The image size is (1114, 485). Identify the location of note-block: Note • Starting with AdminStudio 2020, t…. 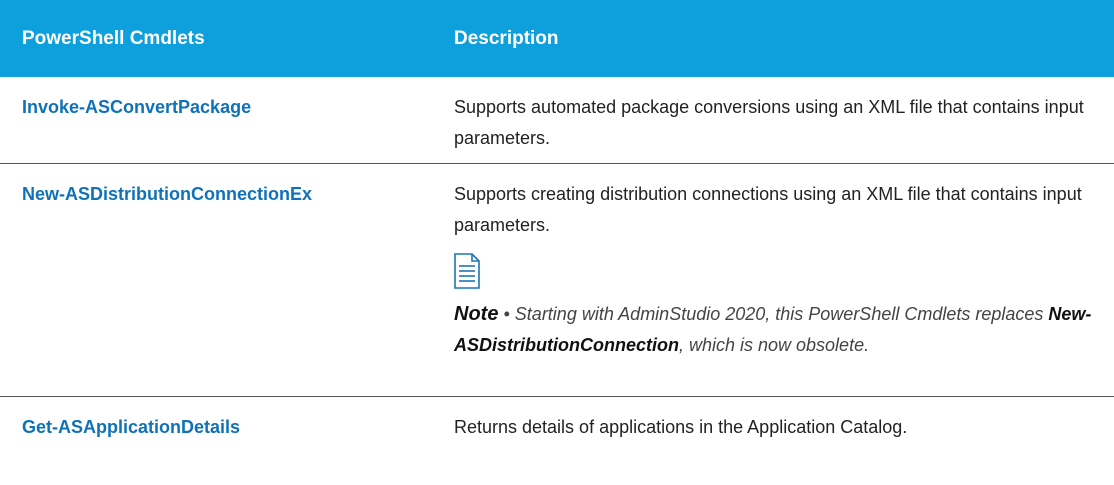
(774, 330).